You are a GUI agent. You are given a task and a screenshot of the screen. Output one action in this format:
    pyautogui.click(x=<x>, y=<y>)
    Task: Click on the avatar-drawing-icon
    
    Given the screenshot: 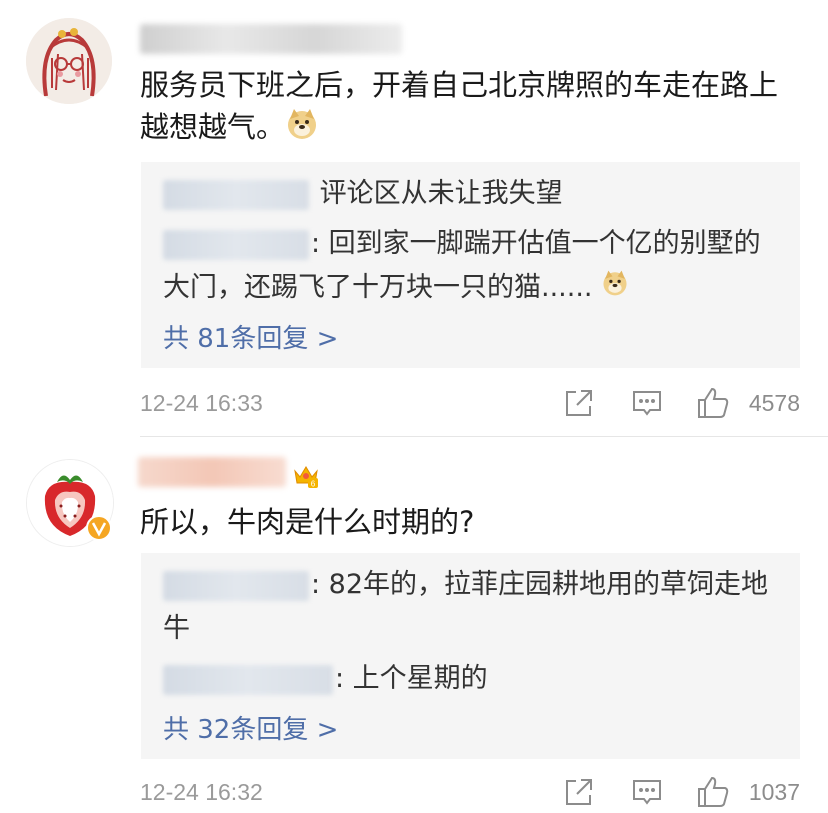 What is the action you would take?
    pyautogui.click(x=69, y=61)
    